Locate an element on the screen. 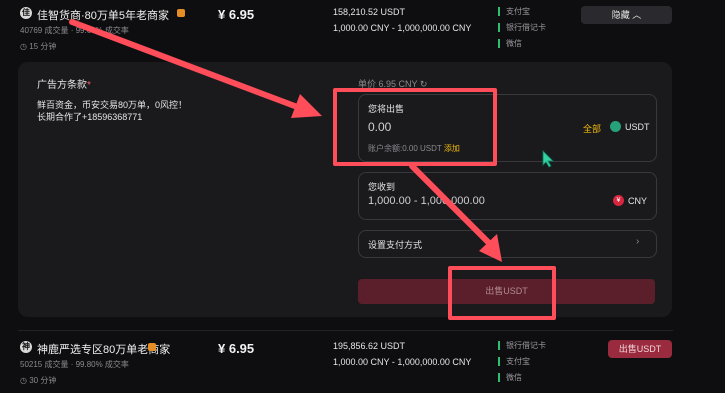 This screenshot has height=393, width=725. mouse-cursor-icon is located at coordinates (548, 159).